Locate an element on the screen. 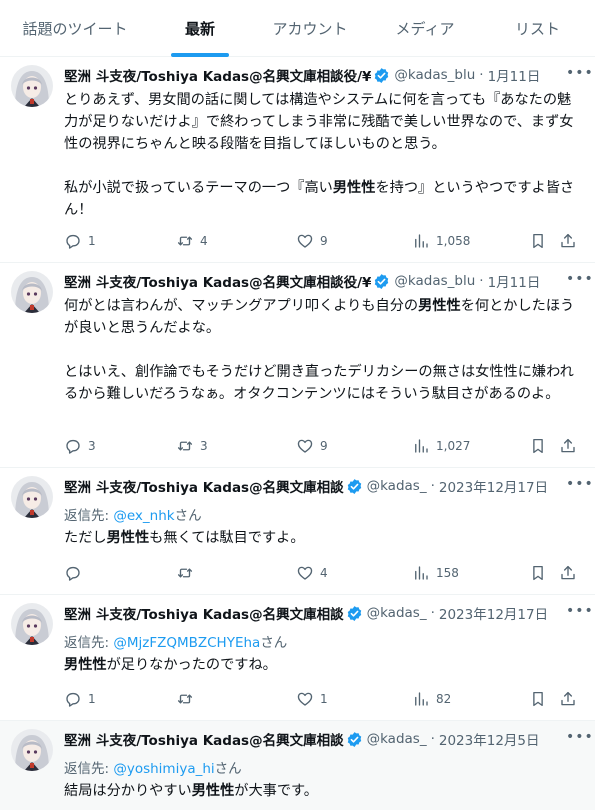  reply-mention-link: @MjzFZQMBZCHYEha is located at coordinates (186, 643).